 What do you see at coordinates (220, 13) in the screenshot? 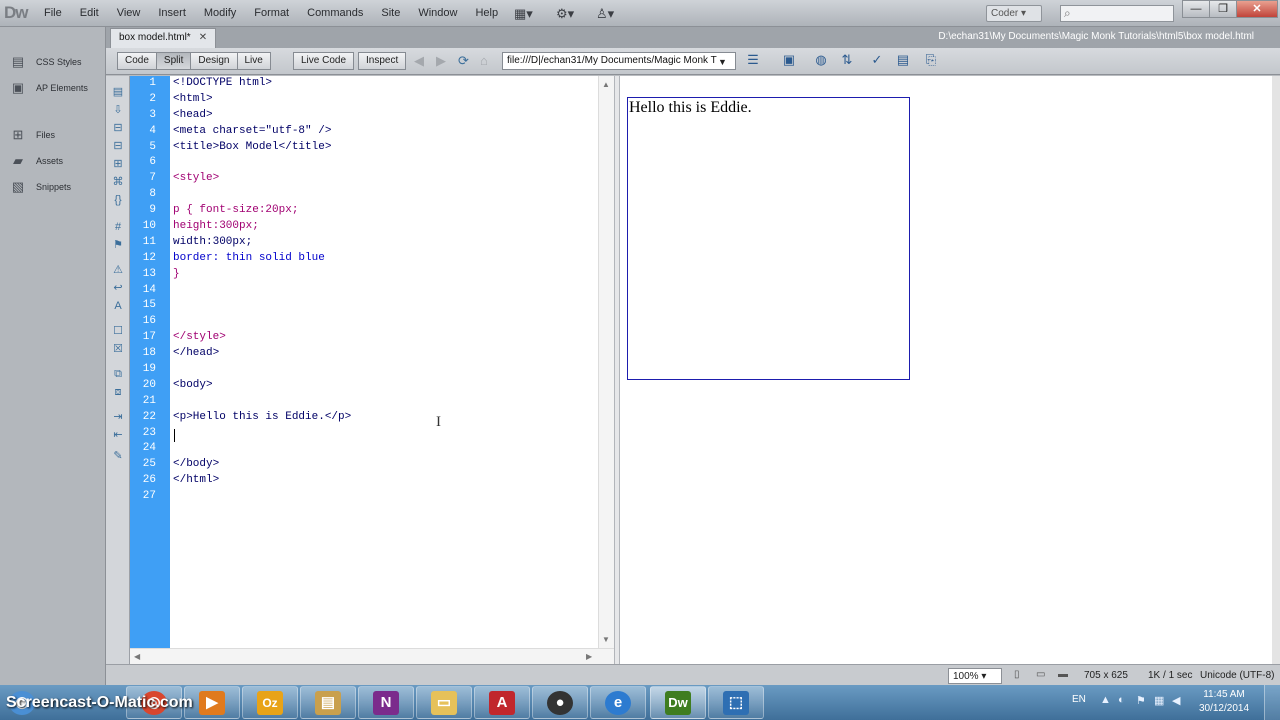
I see `menu-modify: Modify` at bounding box center [220, 13].